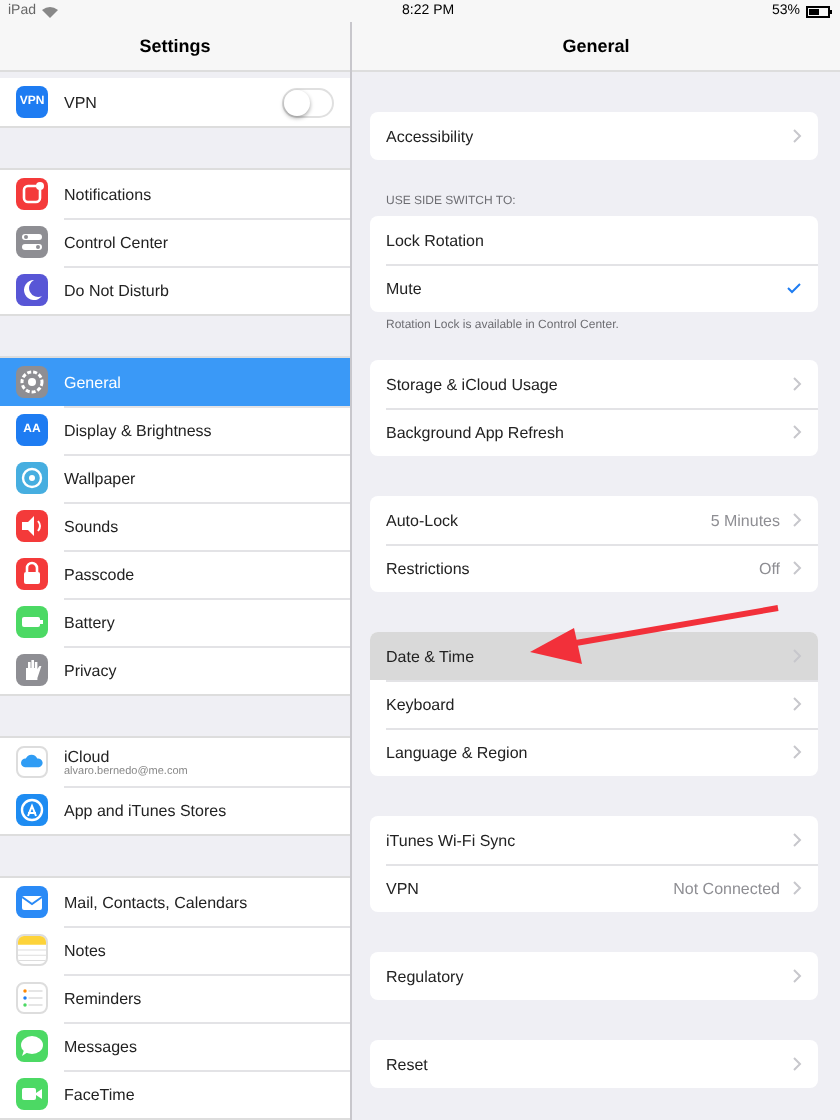 The image size is (840, 1120). I want to click on speaker-icon, so click(32, 526).